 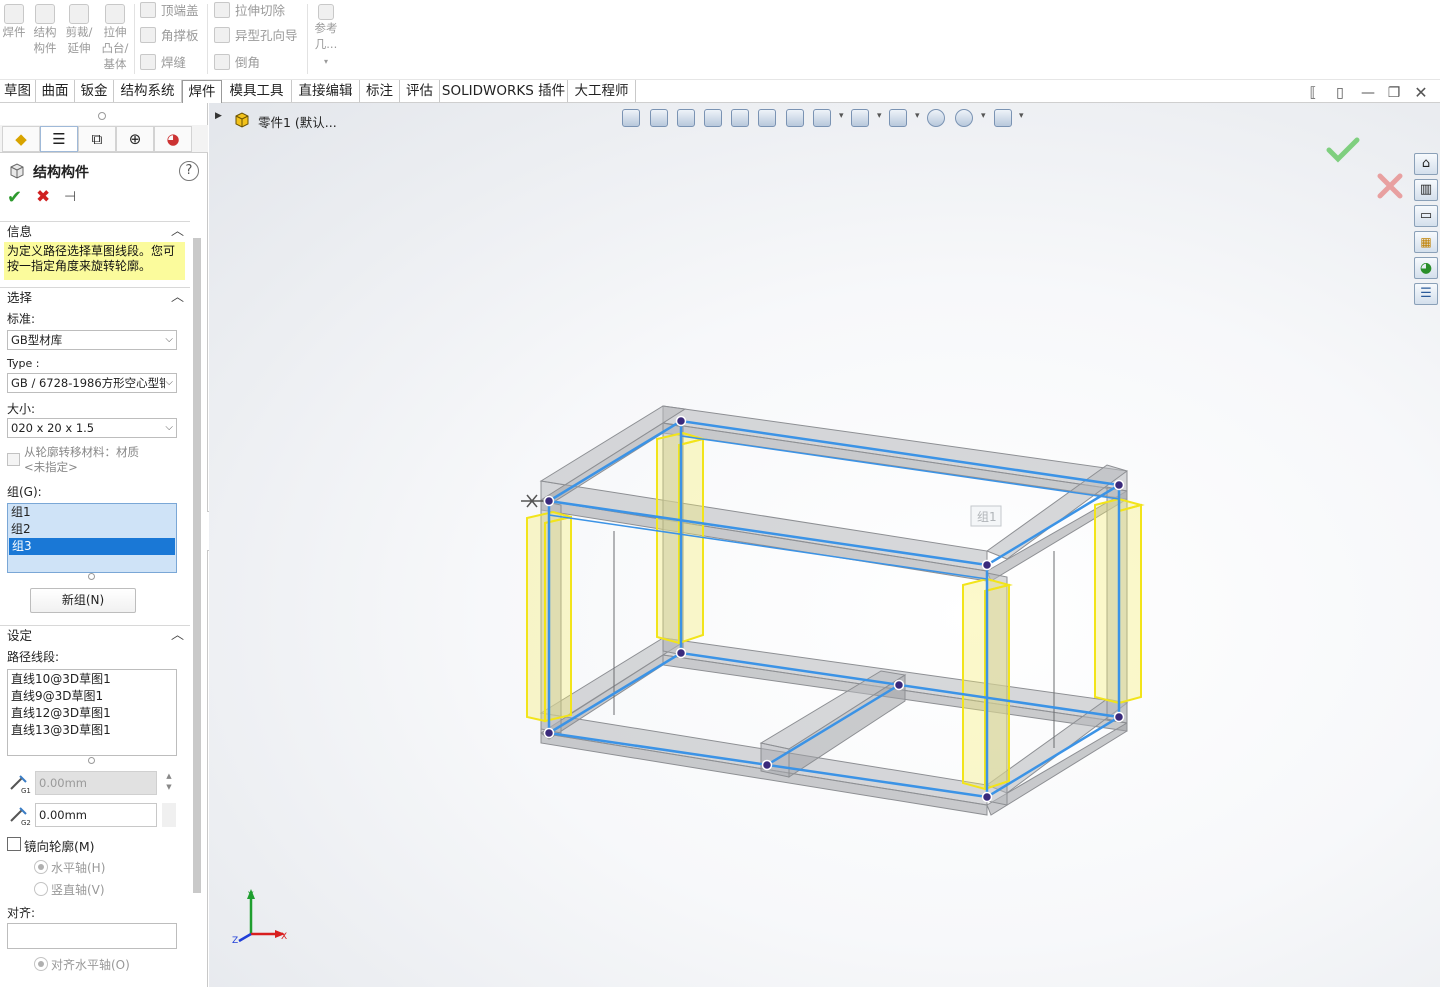 What do you see at coordinates (504, 91) in the screenshot?
I see `tab-solidworks-addins: SOLIDWORKS 插件` at bounding box center [504, 91].